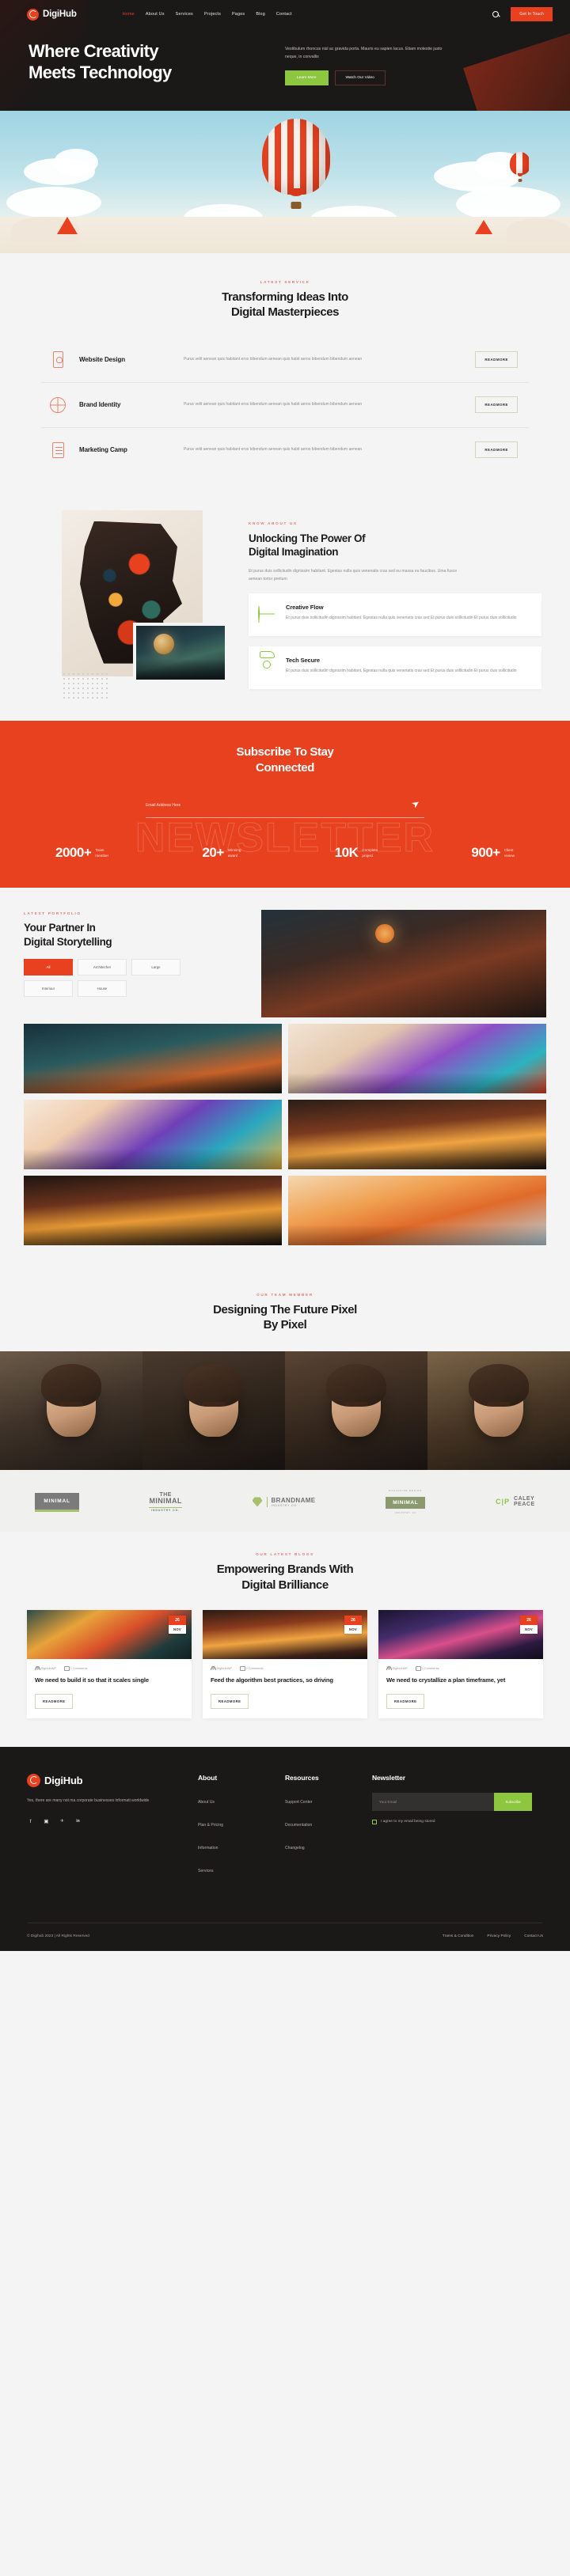  I want to click on footer-link-privacy: Privacy Policy, so click(499, 1936).